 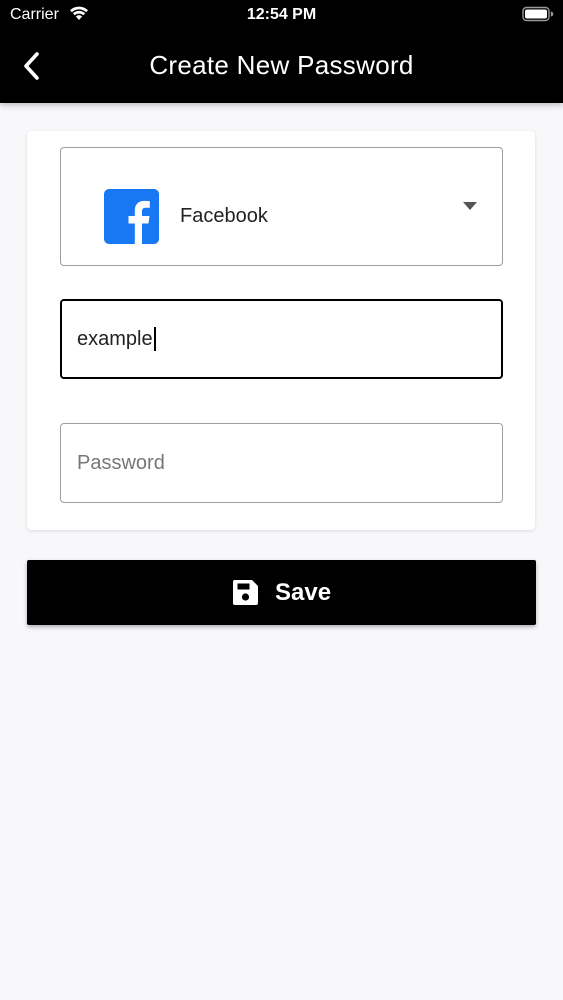 I want to click on username-input-value: example, so click(x=116, y=339).